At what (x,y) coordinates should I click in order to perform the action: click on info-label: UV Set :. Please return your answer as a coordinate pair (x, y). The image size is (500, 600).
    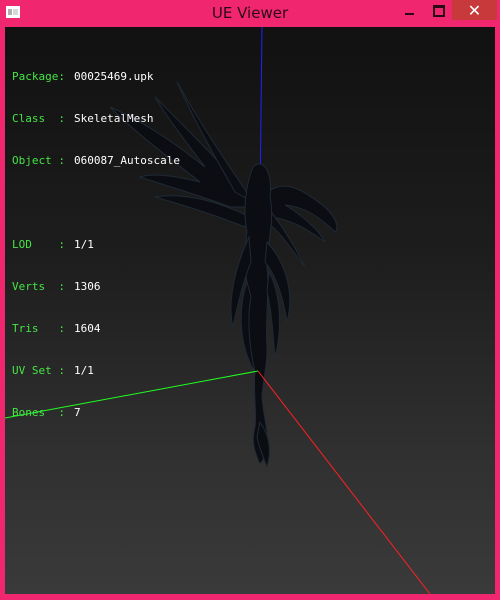
    Looking at the image, I should click on (38, 370).